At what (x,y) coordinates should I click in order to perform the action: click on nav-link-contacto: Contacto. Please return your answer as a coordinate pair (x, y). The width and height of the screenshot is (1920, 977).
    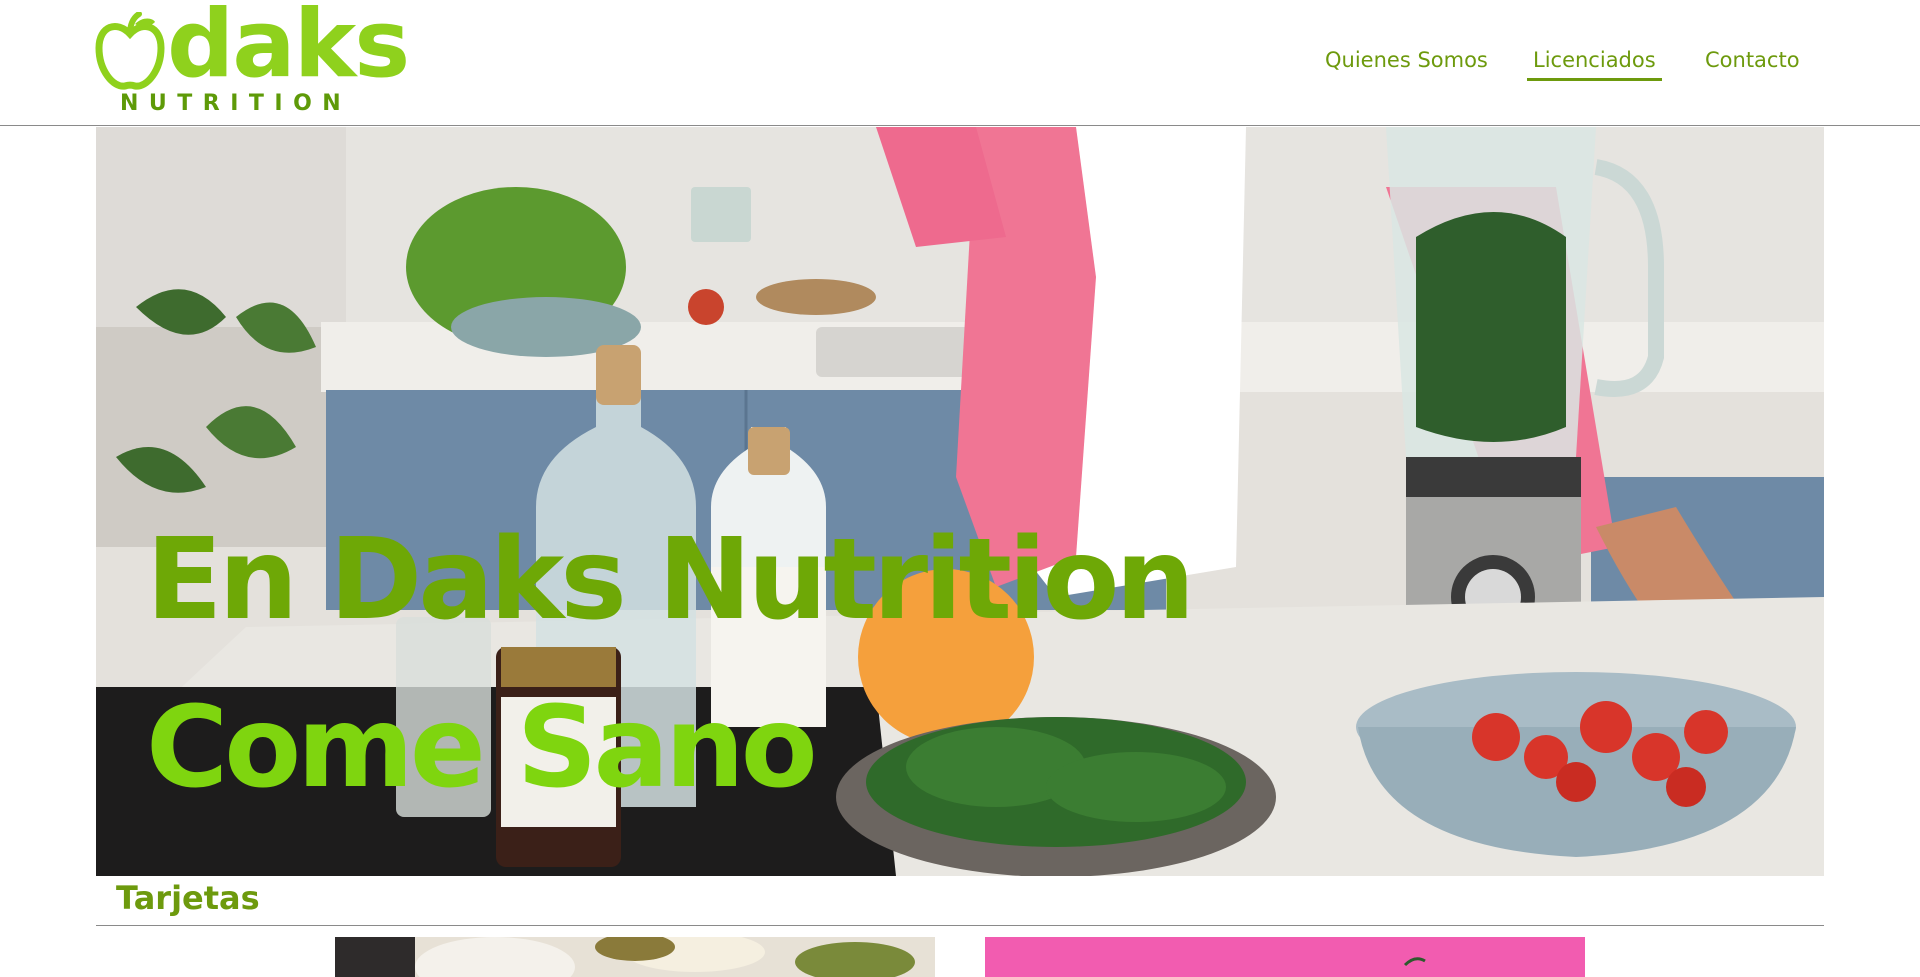
    Looking at the image, I should click on (1752, 63).